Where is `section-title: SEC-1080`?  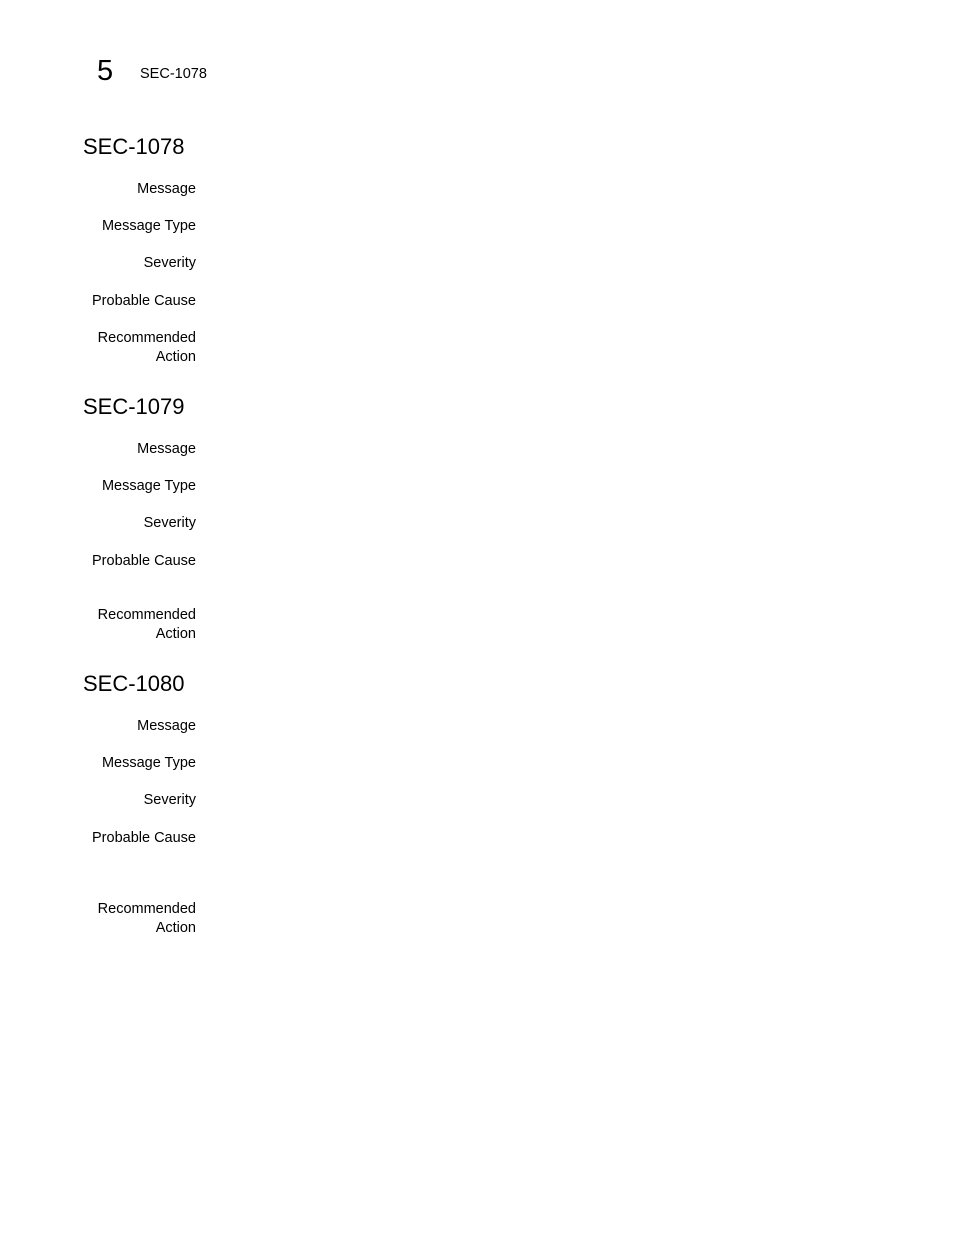
section-title: SEC-1080 is located at coordinates (134, 683).